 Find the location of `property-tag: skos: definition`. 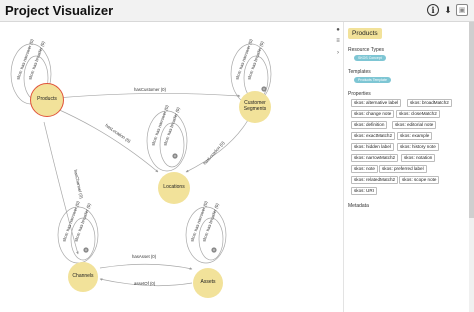

property-tag: skos: definition is located at coordinates (369, 125).